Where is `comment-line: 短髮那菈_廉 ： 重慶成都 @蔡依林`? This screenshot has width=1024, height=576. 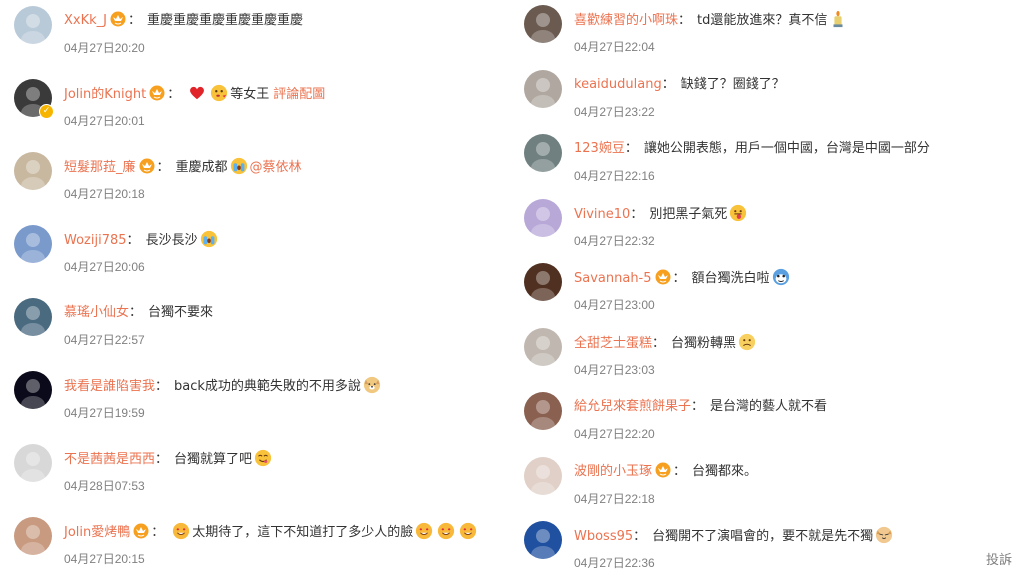 comment-line: 短髮那菈_廉 ： 重慶成都 @蔡依林 is located at coordinates (183, 167).